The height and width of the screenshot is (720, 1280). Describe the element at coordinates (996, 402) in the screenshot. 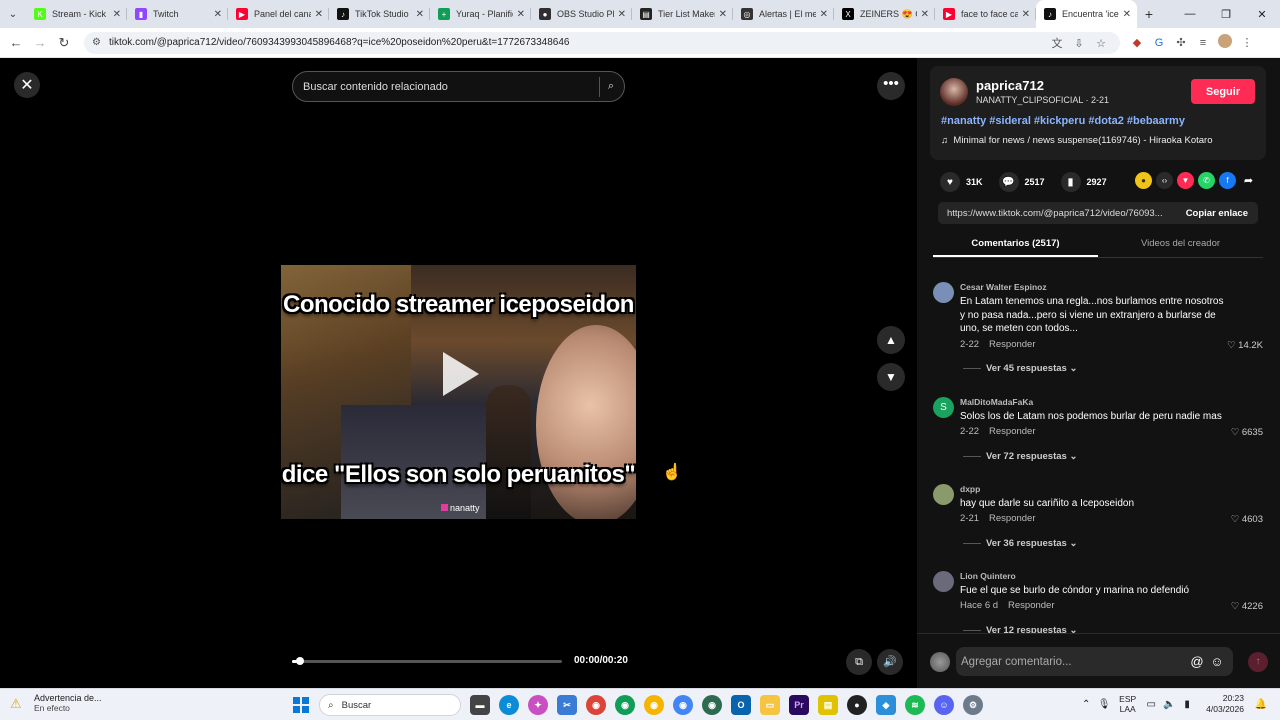

I see `commenter-name: MalDitoMadaFaKa` at that location.